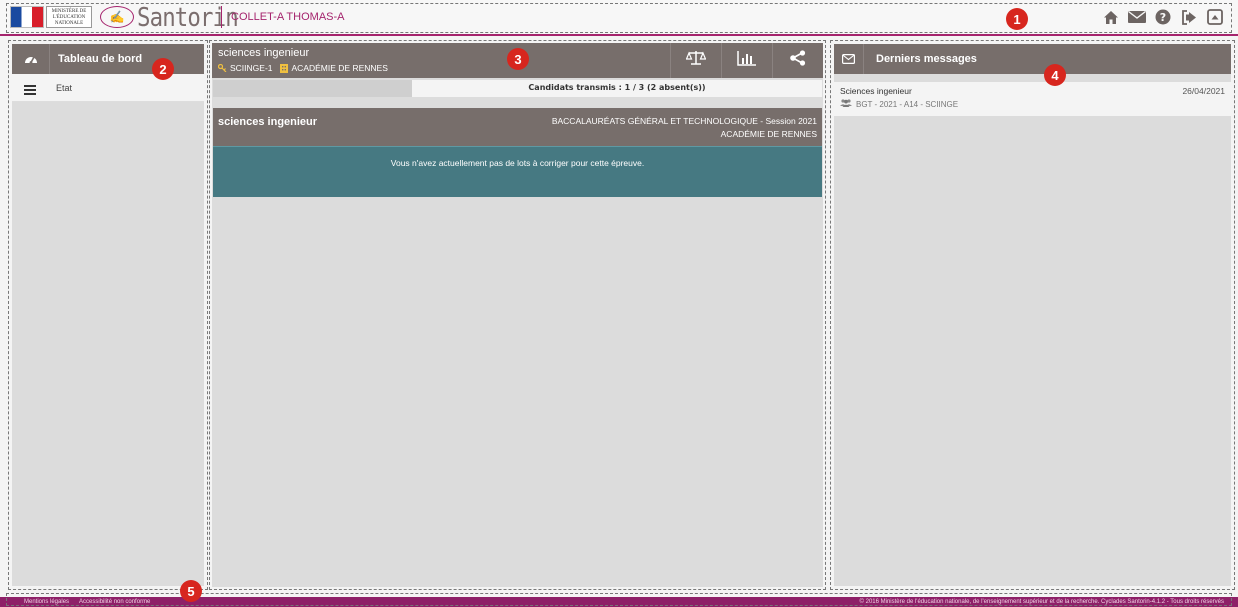 This screenshot has width=1238, height=607. Describe the element at coordinates (222, 68) in the screenshot. I see `key-icon` at that location.